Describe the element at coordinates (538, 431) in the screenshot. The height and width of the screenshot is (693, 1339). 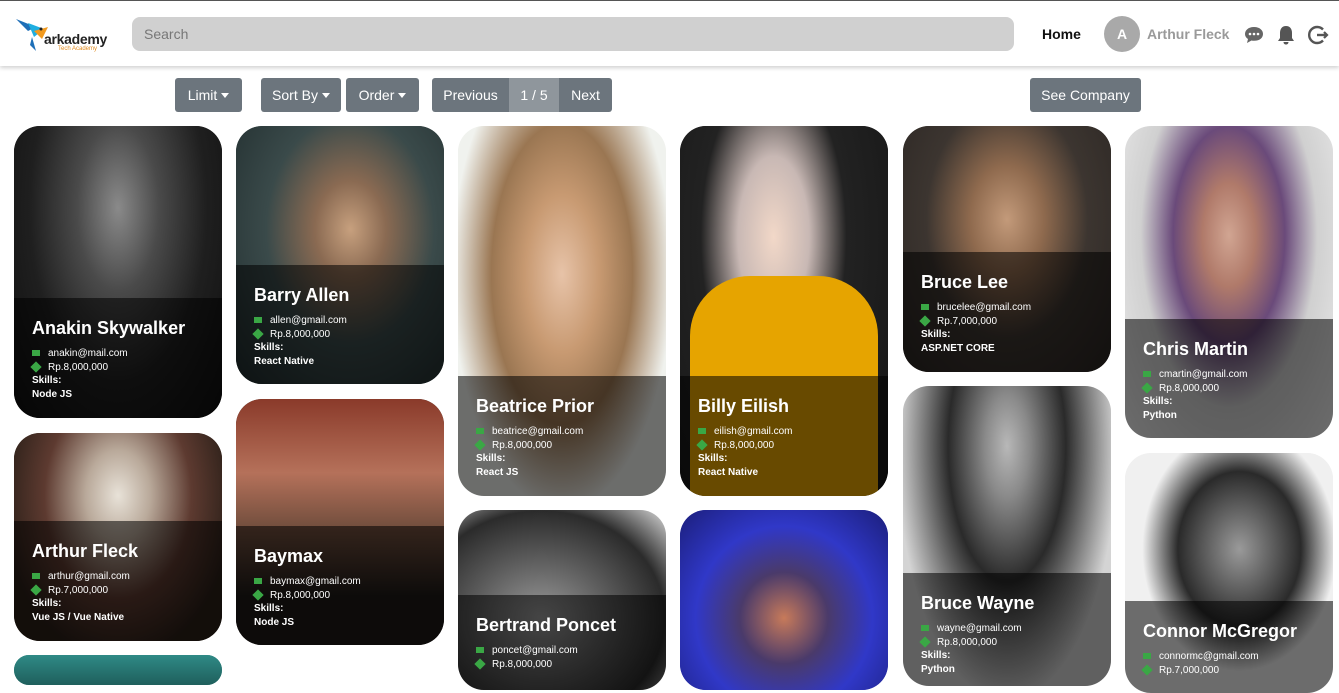
I see `engineer-email: beatrice@gmail.com` at that location.